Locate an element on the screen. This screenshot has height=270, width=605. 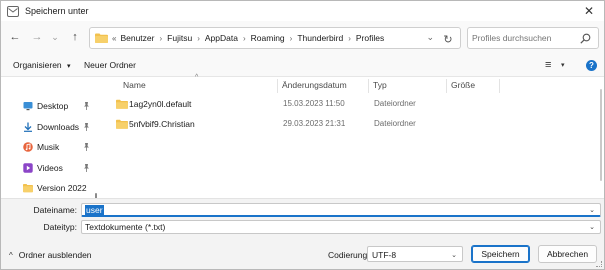
encoding-value: UTF-8 is located at coordinates (384, 255).